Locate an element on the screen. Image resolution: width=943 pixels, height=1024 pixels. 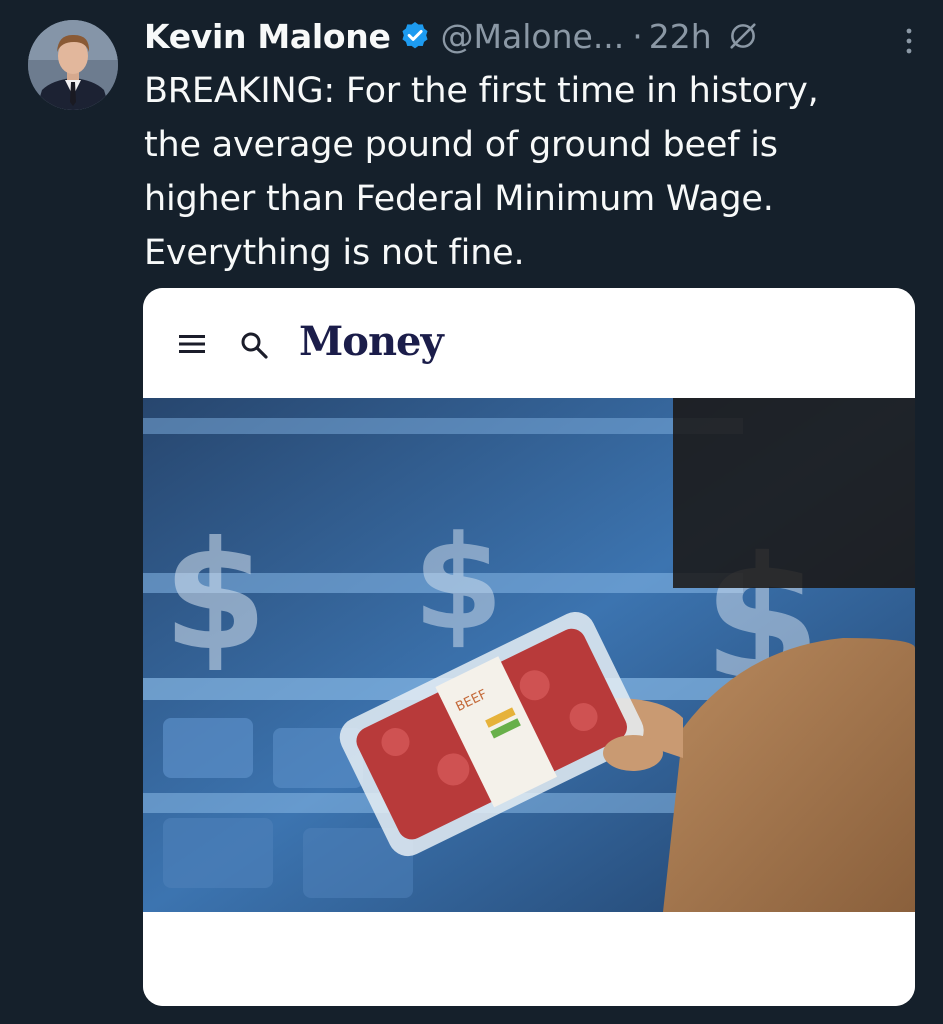
tweet-timestamp: 22h is located at coordinates (680, 36).